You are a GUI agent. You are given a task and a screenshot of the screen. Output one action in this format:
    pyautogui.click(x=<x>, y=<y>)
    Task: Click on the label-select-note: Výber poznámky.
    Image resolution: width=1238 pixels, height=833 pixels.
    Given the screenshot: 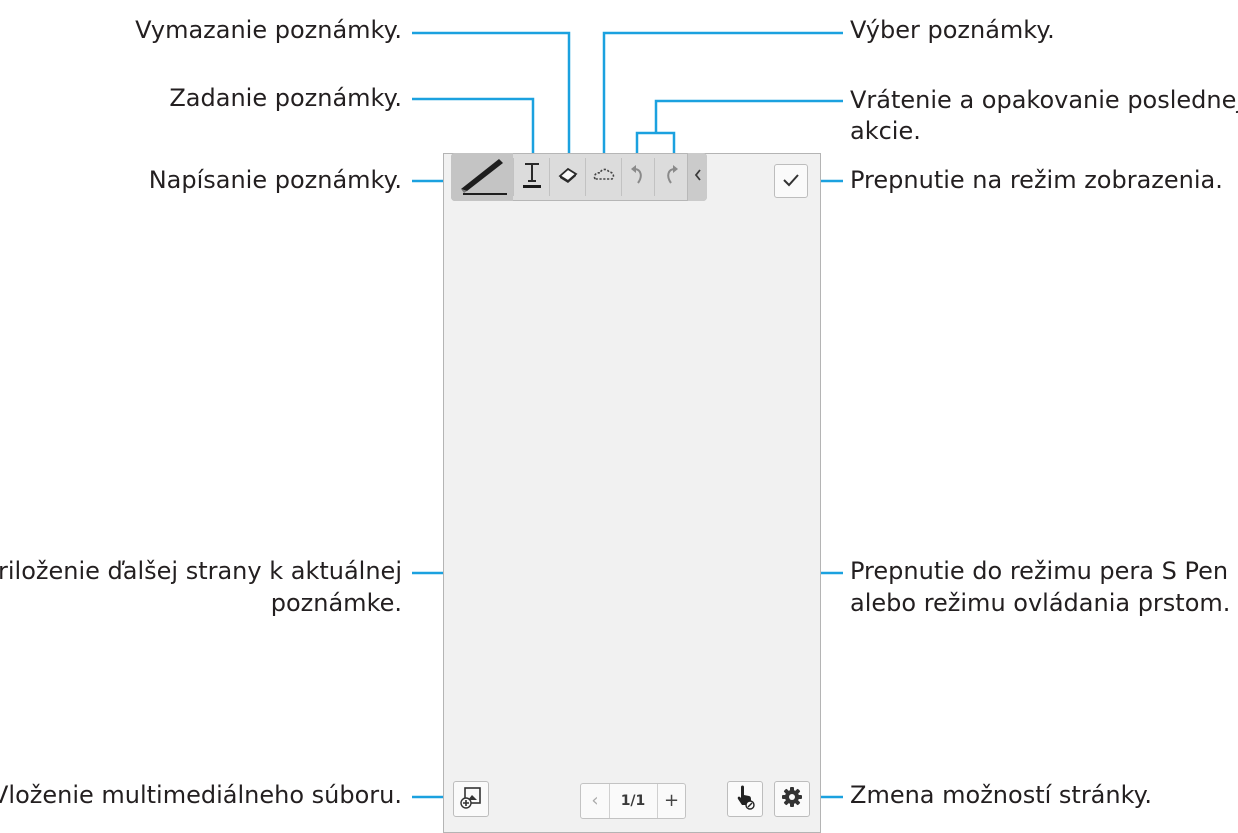 What is the action you would take?
    pyautogui.click(x=952, y=30)
    